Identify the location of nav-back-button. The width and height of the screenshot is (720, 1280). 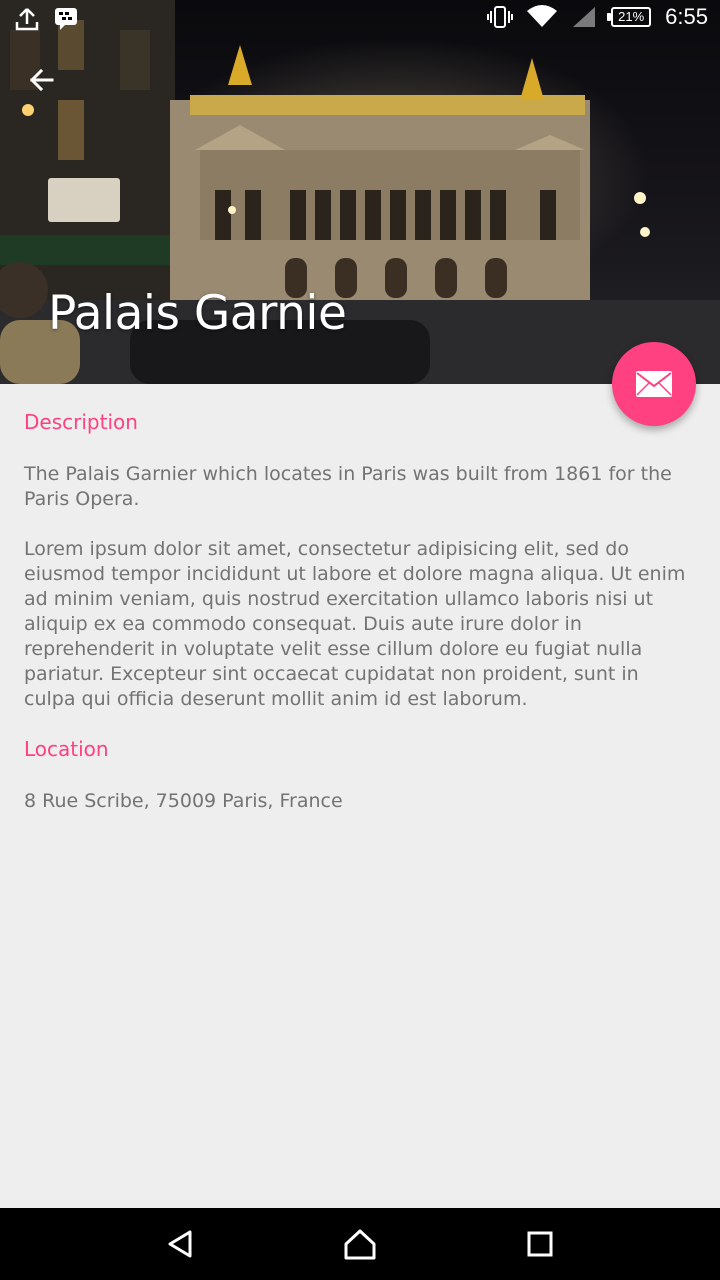
(180, 1244).